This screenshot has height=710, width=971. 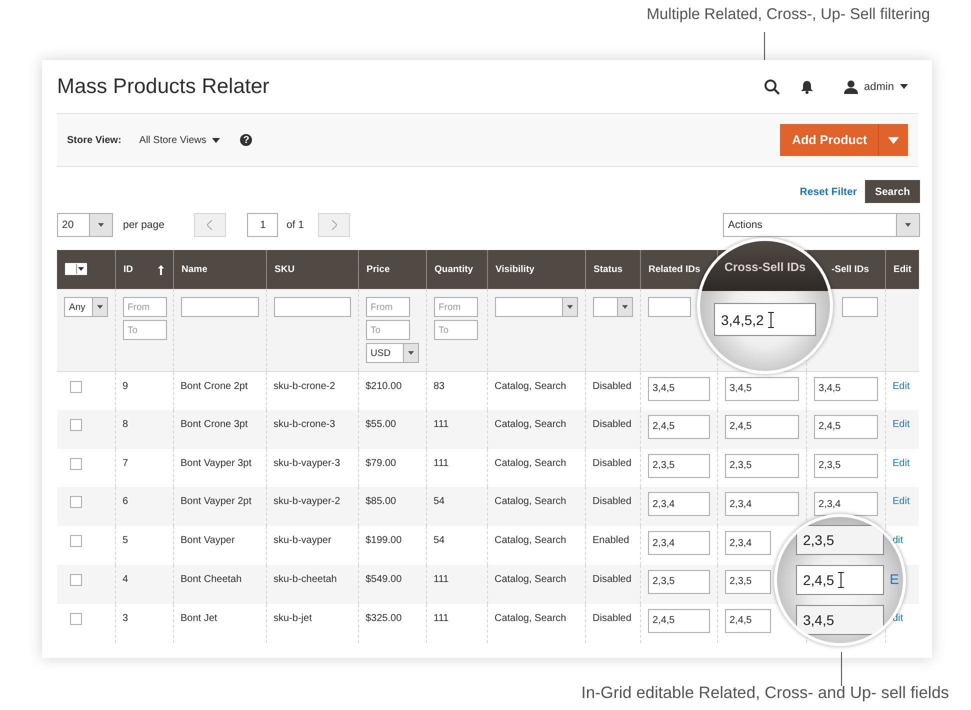 What do you see at coordinates (76, 268) in the screenshot?
I see `mass-select-checkbox` at bounding box center [76, 268].